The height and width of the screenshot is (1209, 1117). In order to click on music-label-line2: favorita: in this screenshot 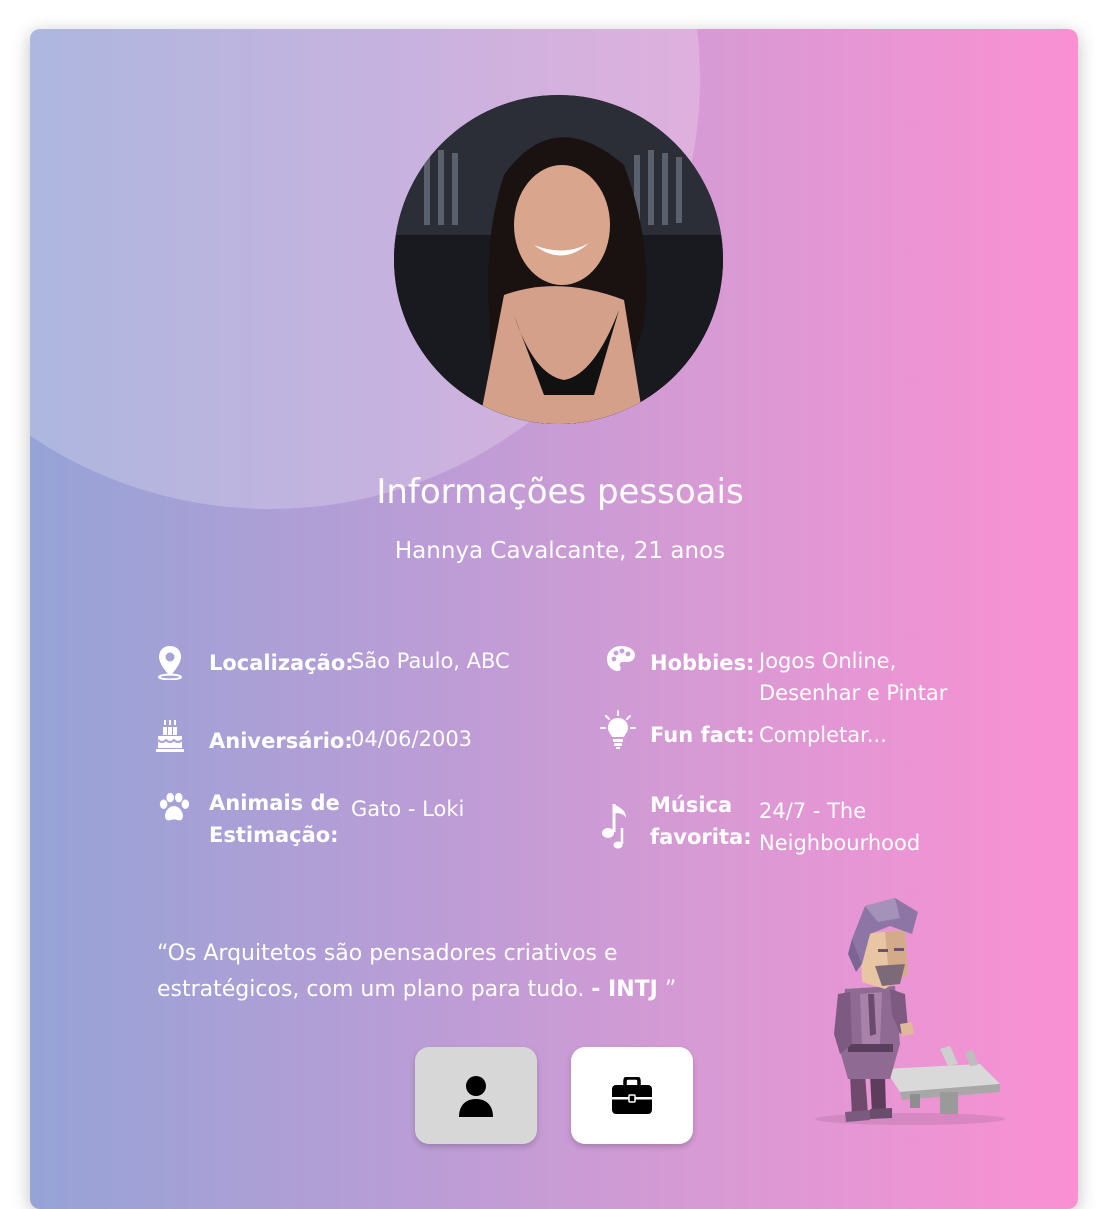, I will do `click(701, 837)`.